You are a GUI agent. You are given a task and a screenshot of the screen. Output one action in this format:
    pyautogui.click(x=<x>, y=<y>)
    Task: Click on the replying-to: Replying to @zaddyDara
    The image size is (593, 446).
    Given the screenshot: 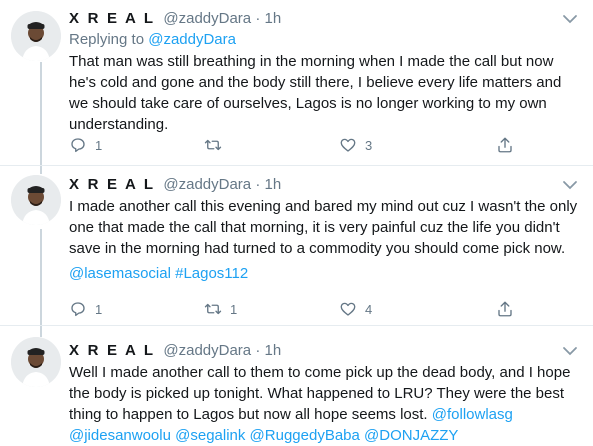 What is the action you would take?
    pyautogui.click(x=324, y=40)
    